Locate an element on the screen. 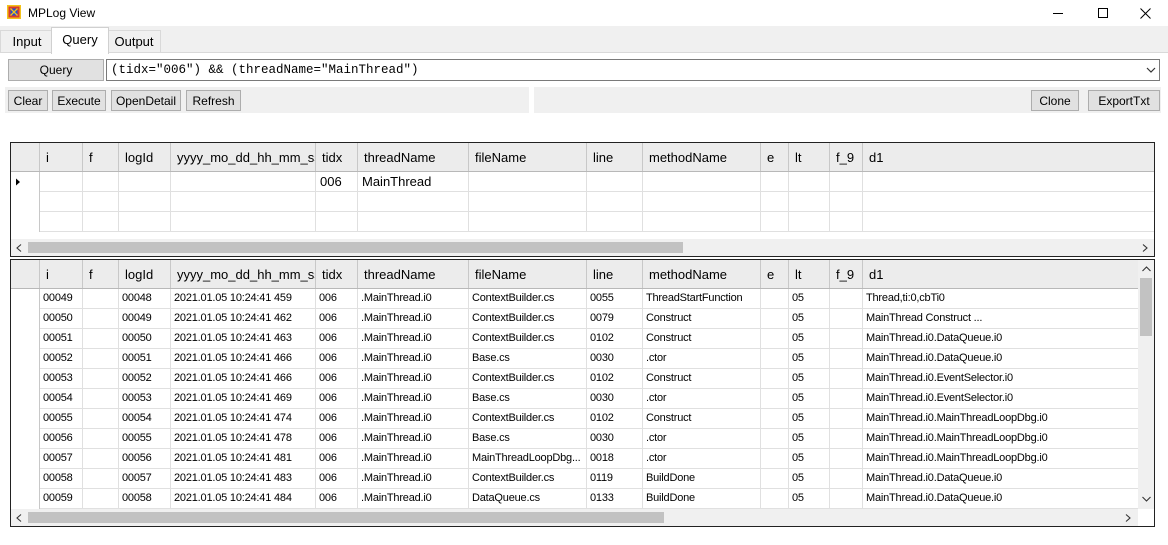  cell-d1: MainThread.i0.MainThreadLoopDbg.i0 is located at coordinates (1008, 439).